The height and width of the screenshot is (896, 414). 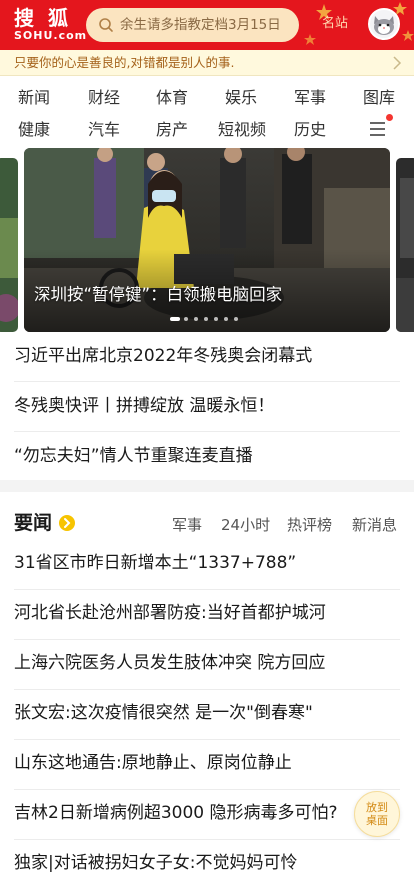 What do you see at coordinates (170, 613) in the screenshot?
I see `news-title: 河北省长赴沧州部署防疫:当好首都护城河` at bounding box center [170, 613].